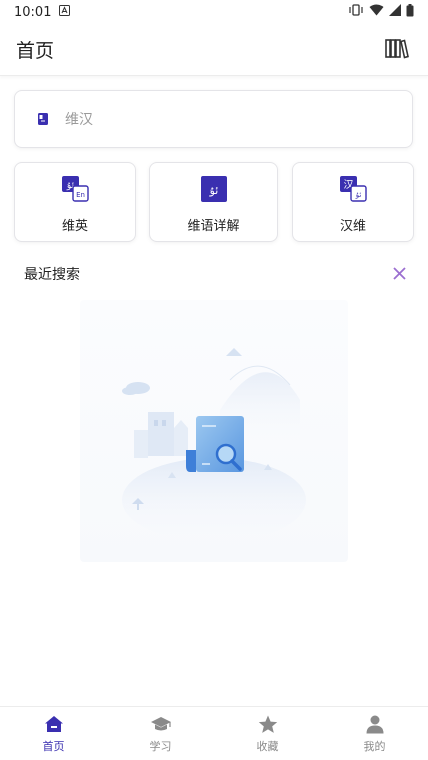 Image resolution: width=428 pixels, height=760 pixels. I want to click on card-label: 汉维, so click(352, 226).